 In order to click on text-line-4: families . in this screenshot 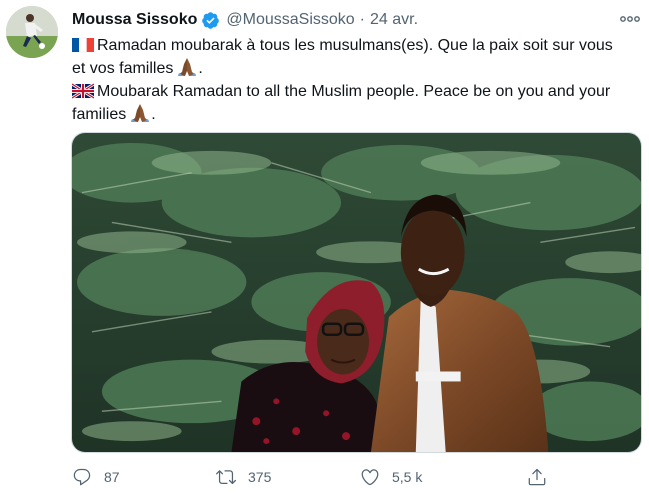, I will do `click(357, 114)`.